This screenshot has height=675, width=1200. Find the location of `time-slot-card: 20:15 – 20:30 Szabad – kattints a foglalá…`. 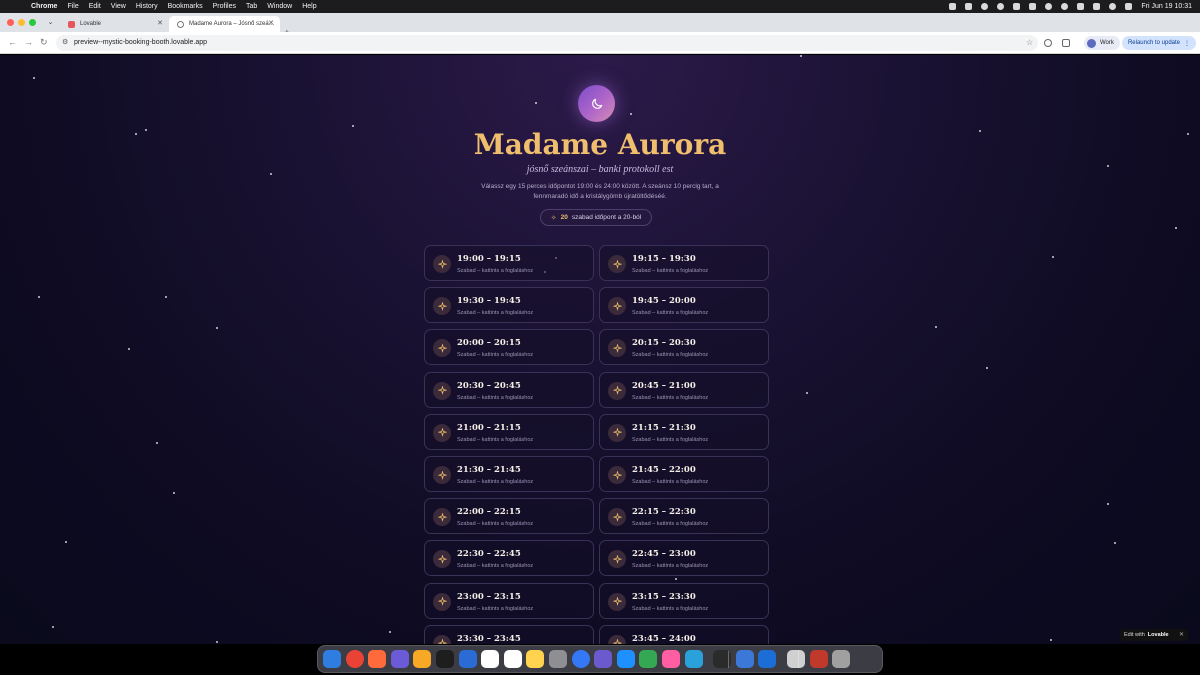

time-slot-card: 20:15 – 20:30 Szabad – kattints a foglalá… is located at coordinates (684, 347).